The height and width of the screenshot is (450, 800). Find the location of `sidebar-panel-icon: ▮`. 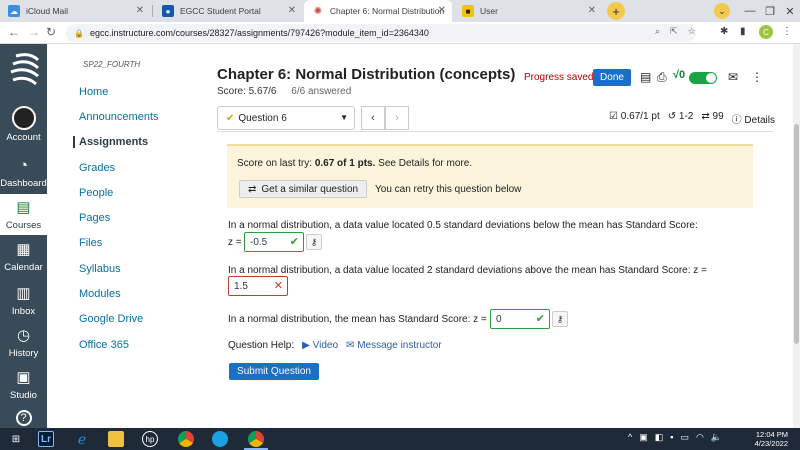

sidebar-panel-icon: ▮ is located at coordinates (743, 31).